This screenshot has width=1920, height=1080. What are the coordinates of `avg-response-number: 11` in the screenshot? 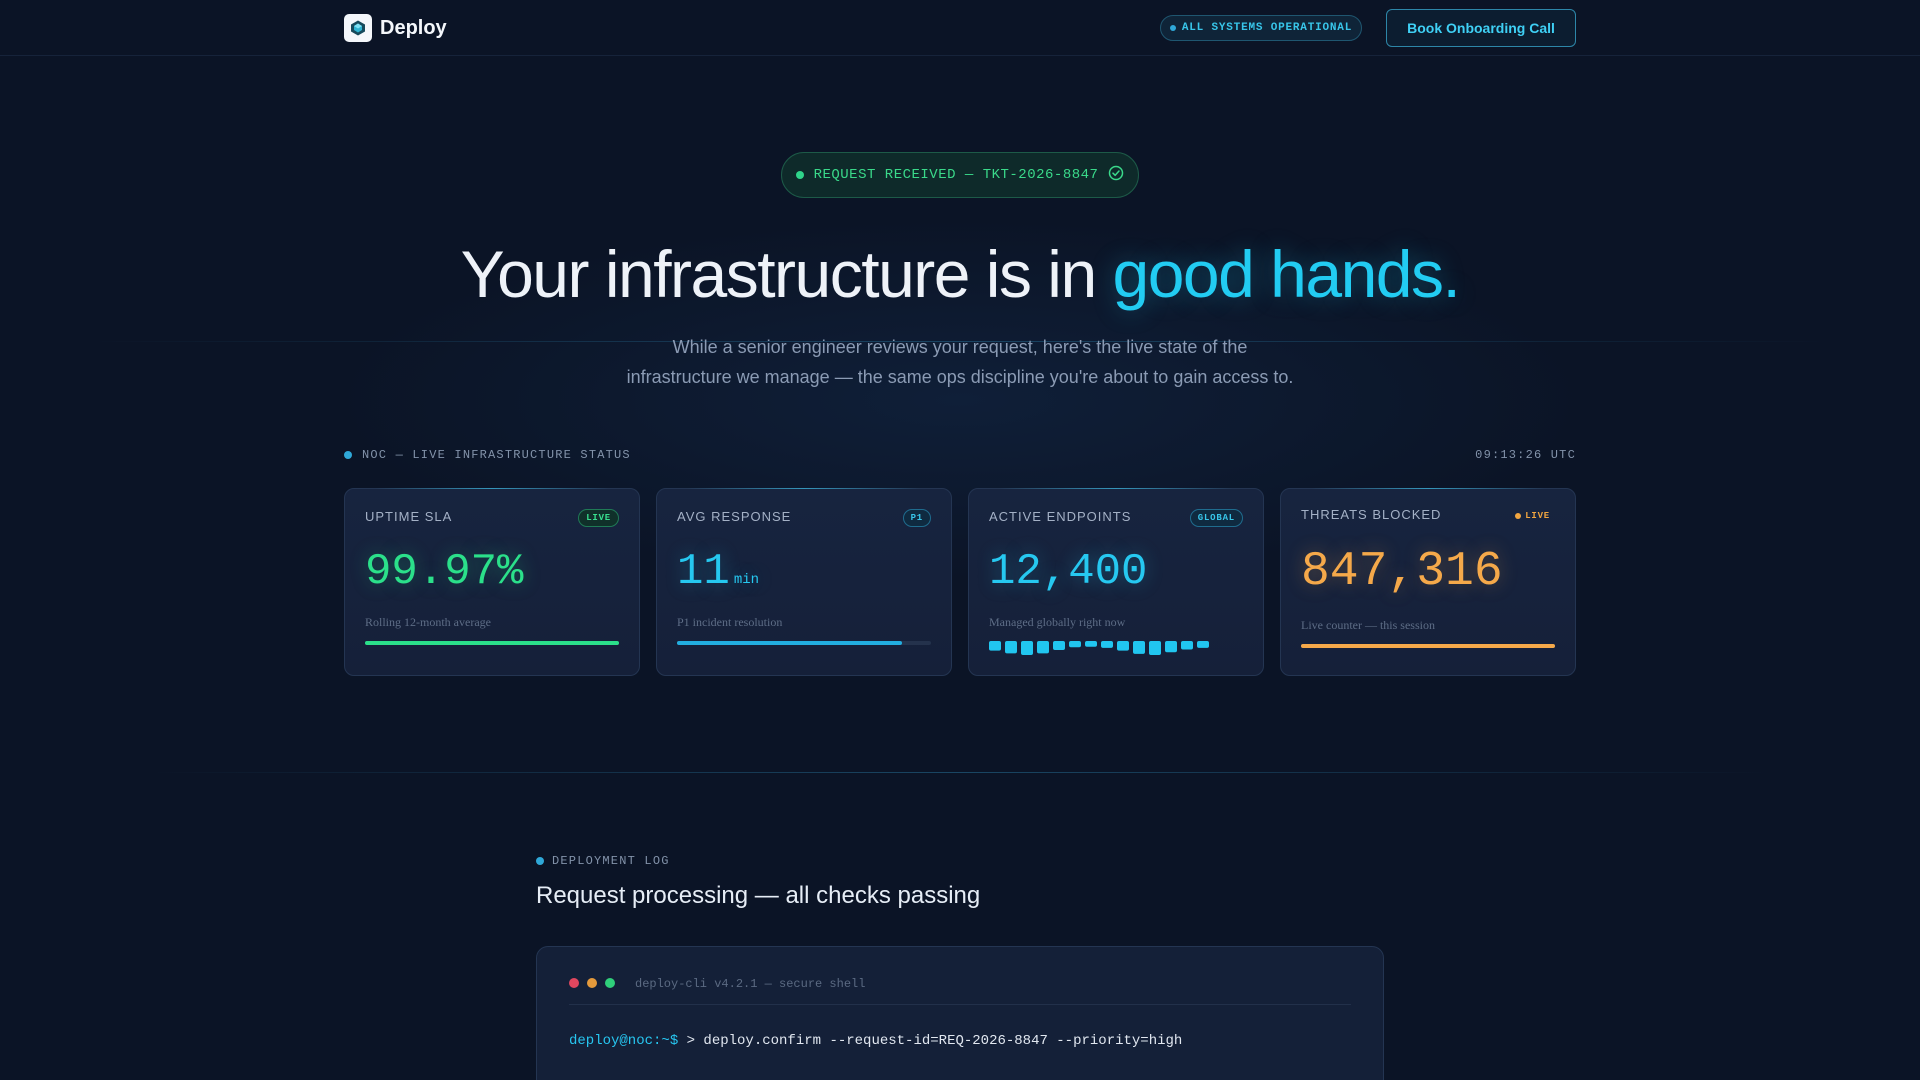 It's located at (703, 572).